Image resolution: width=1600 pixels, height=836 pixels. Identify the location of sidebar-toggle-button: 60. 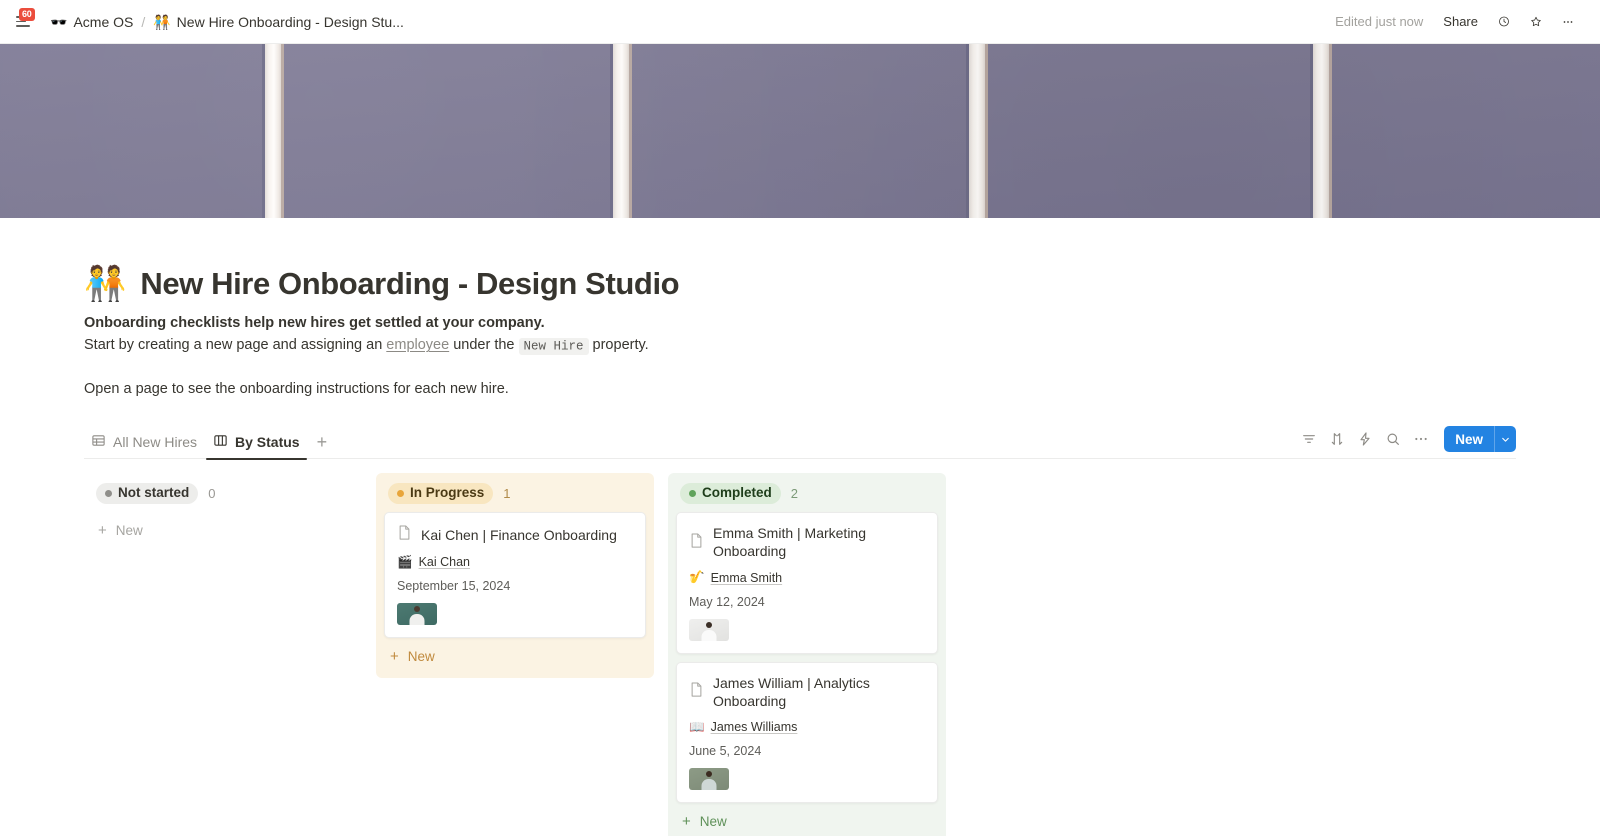
(23, 20).